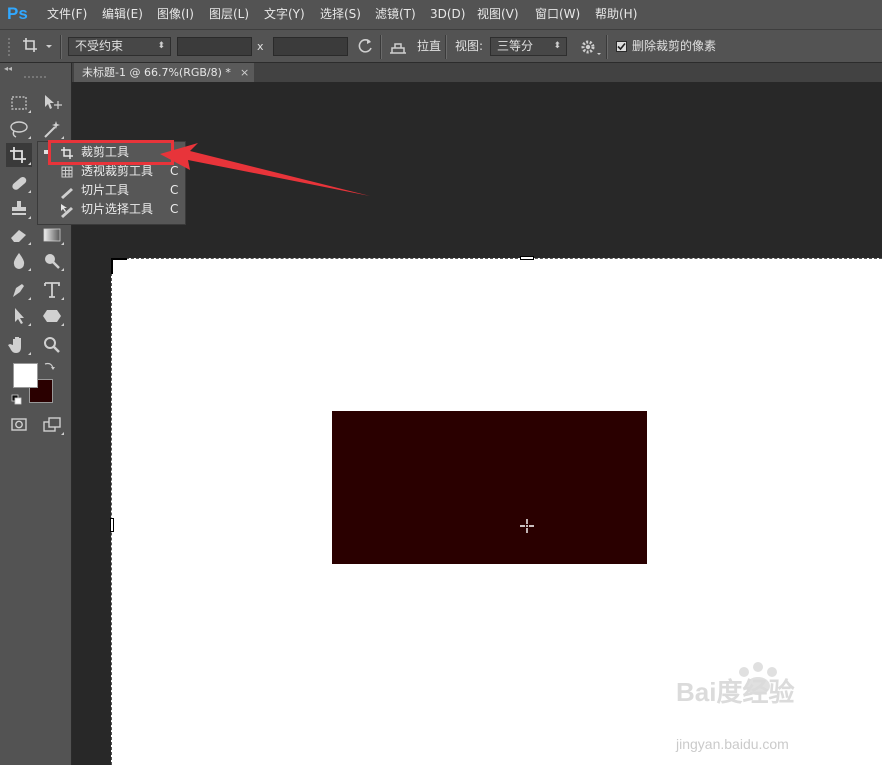  What do you see at coordinates (67, 14) in the screenshot?
I see `menu-file: 文件(F)` at bounding box center [67, 14].